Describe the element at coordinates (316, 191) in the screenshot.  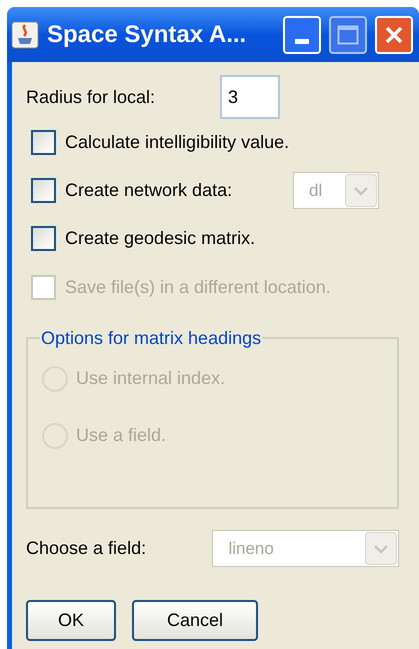
I see `dropdown-value: dl` at that location.